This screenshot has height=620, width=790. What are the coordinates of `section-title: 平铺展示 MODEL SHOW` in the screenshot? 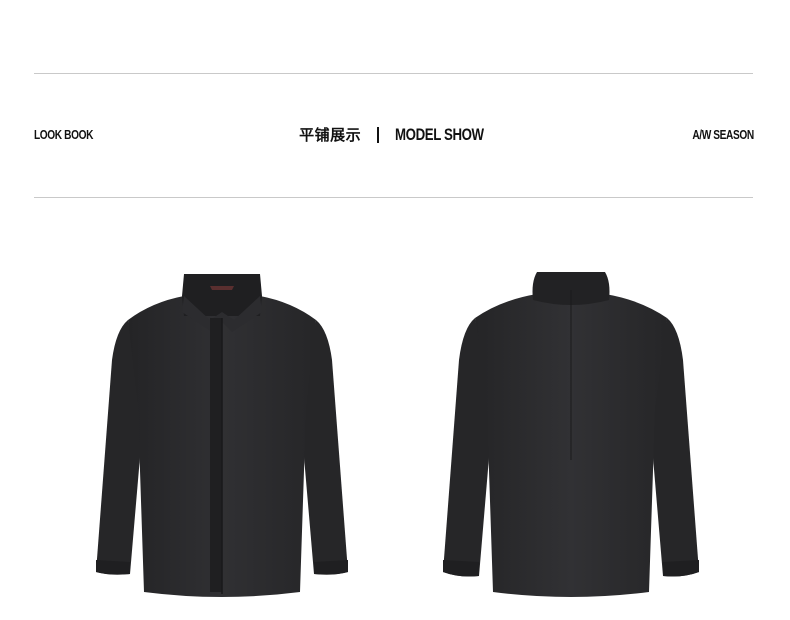 It's located at (395, 134).